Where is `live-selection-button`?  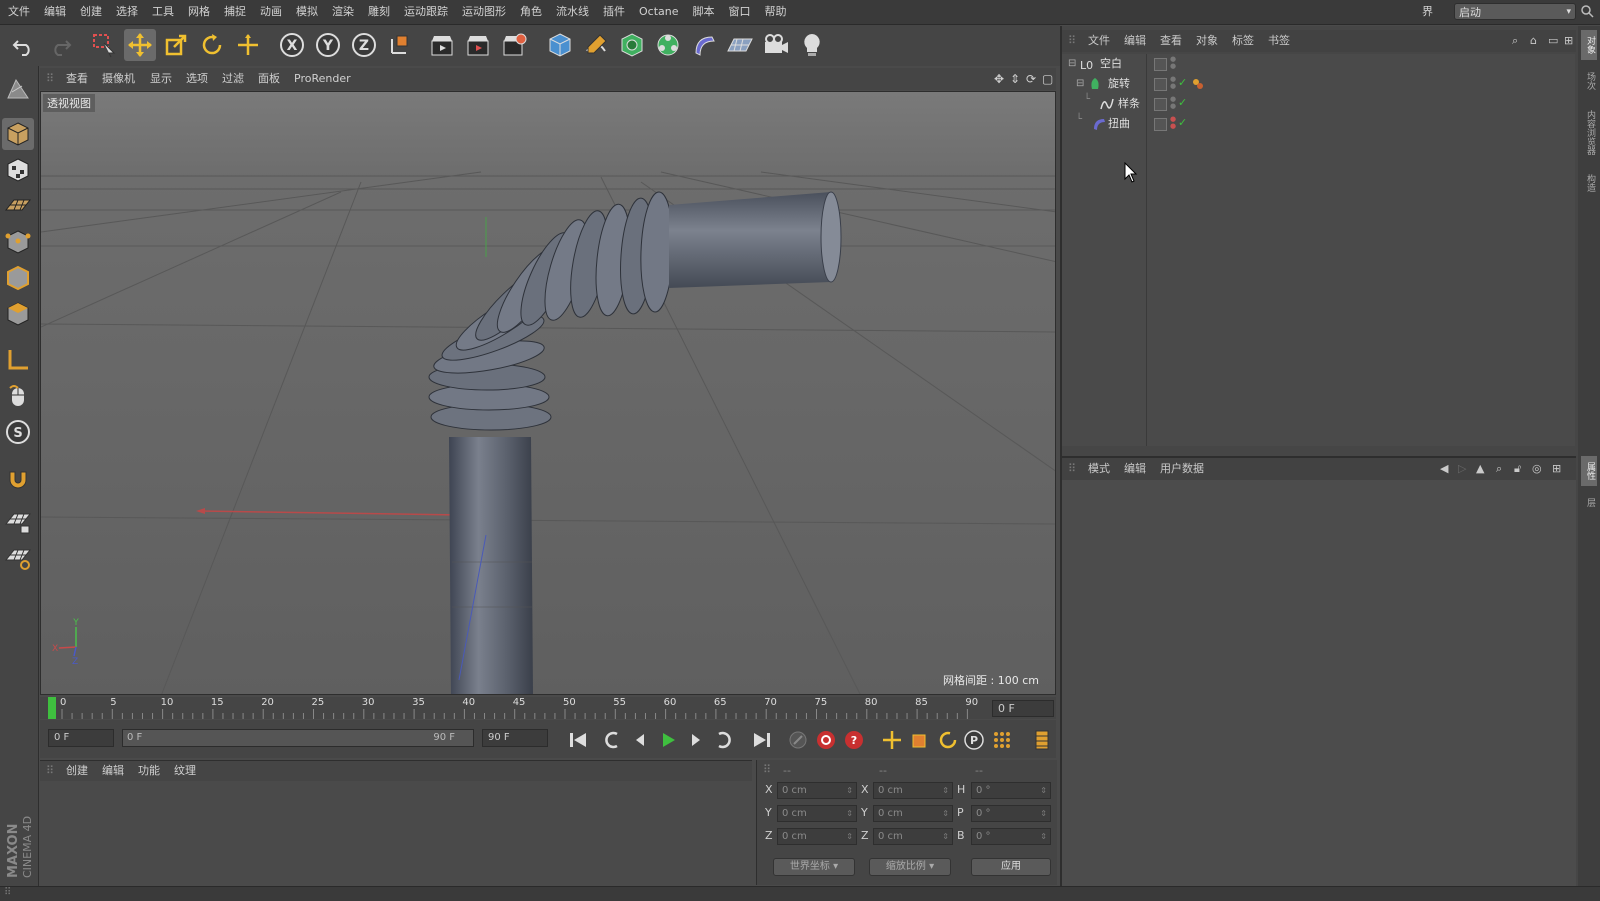
live-selection-button is located at coordinates (104, 45).